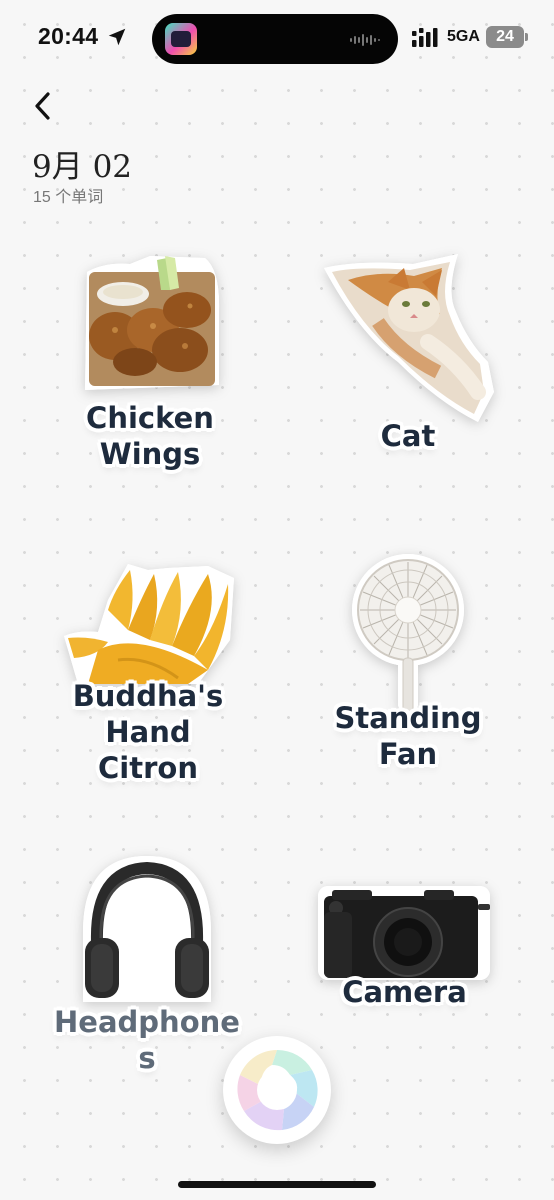 This screenshot has width=554, height=1200. I want to click on camera-image, so click(404, 933).